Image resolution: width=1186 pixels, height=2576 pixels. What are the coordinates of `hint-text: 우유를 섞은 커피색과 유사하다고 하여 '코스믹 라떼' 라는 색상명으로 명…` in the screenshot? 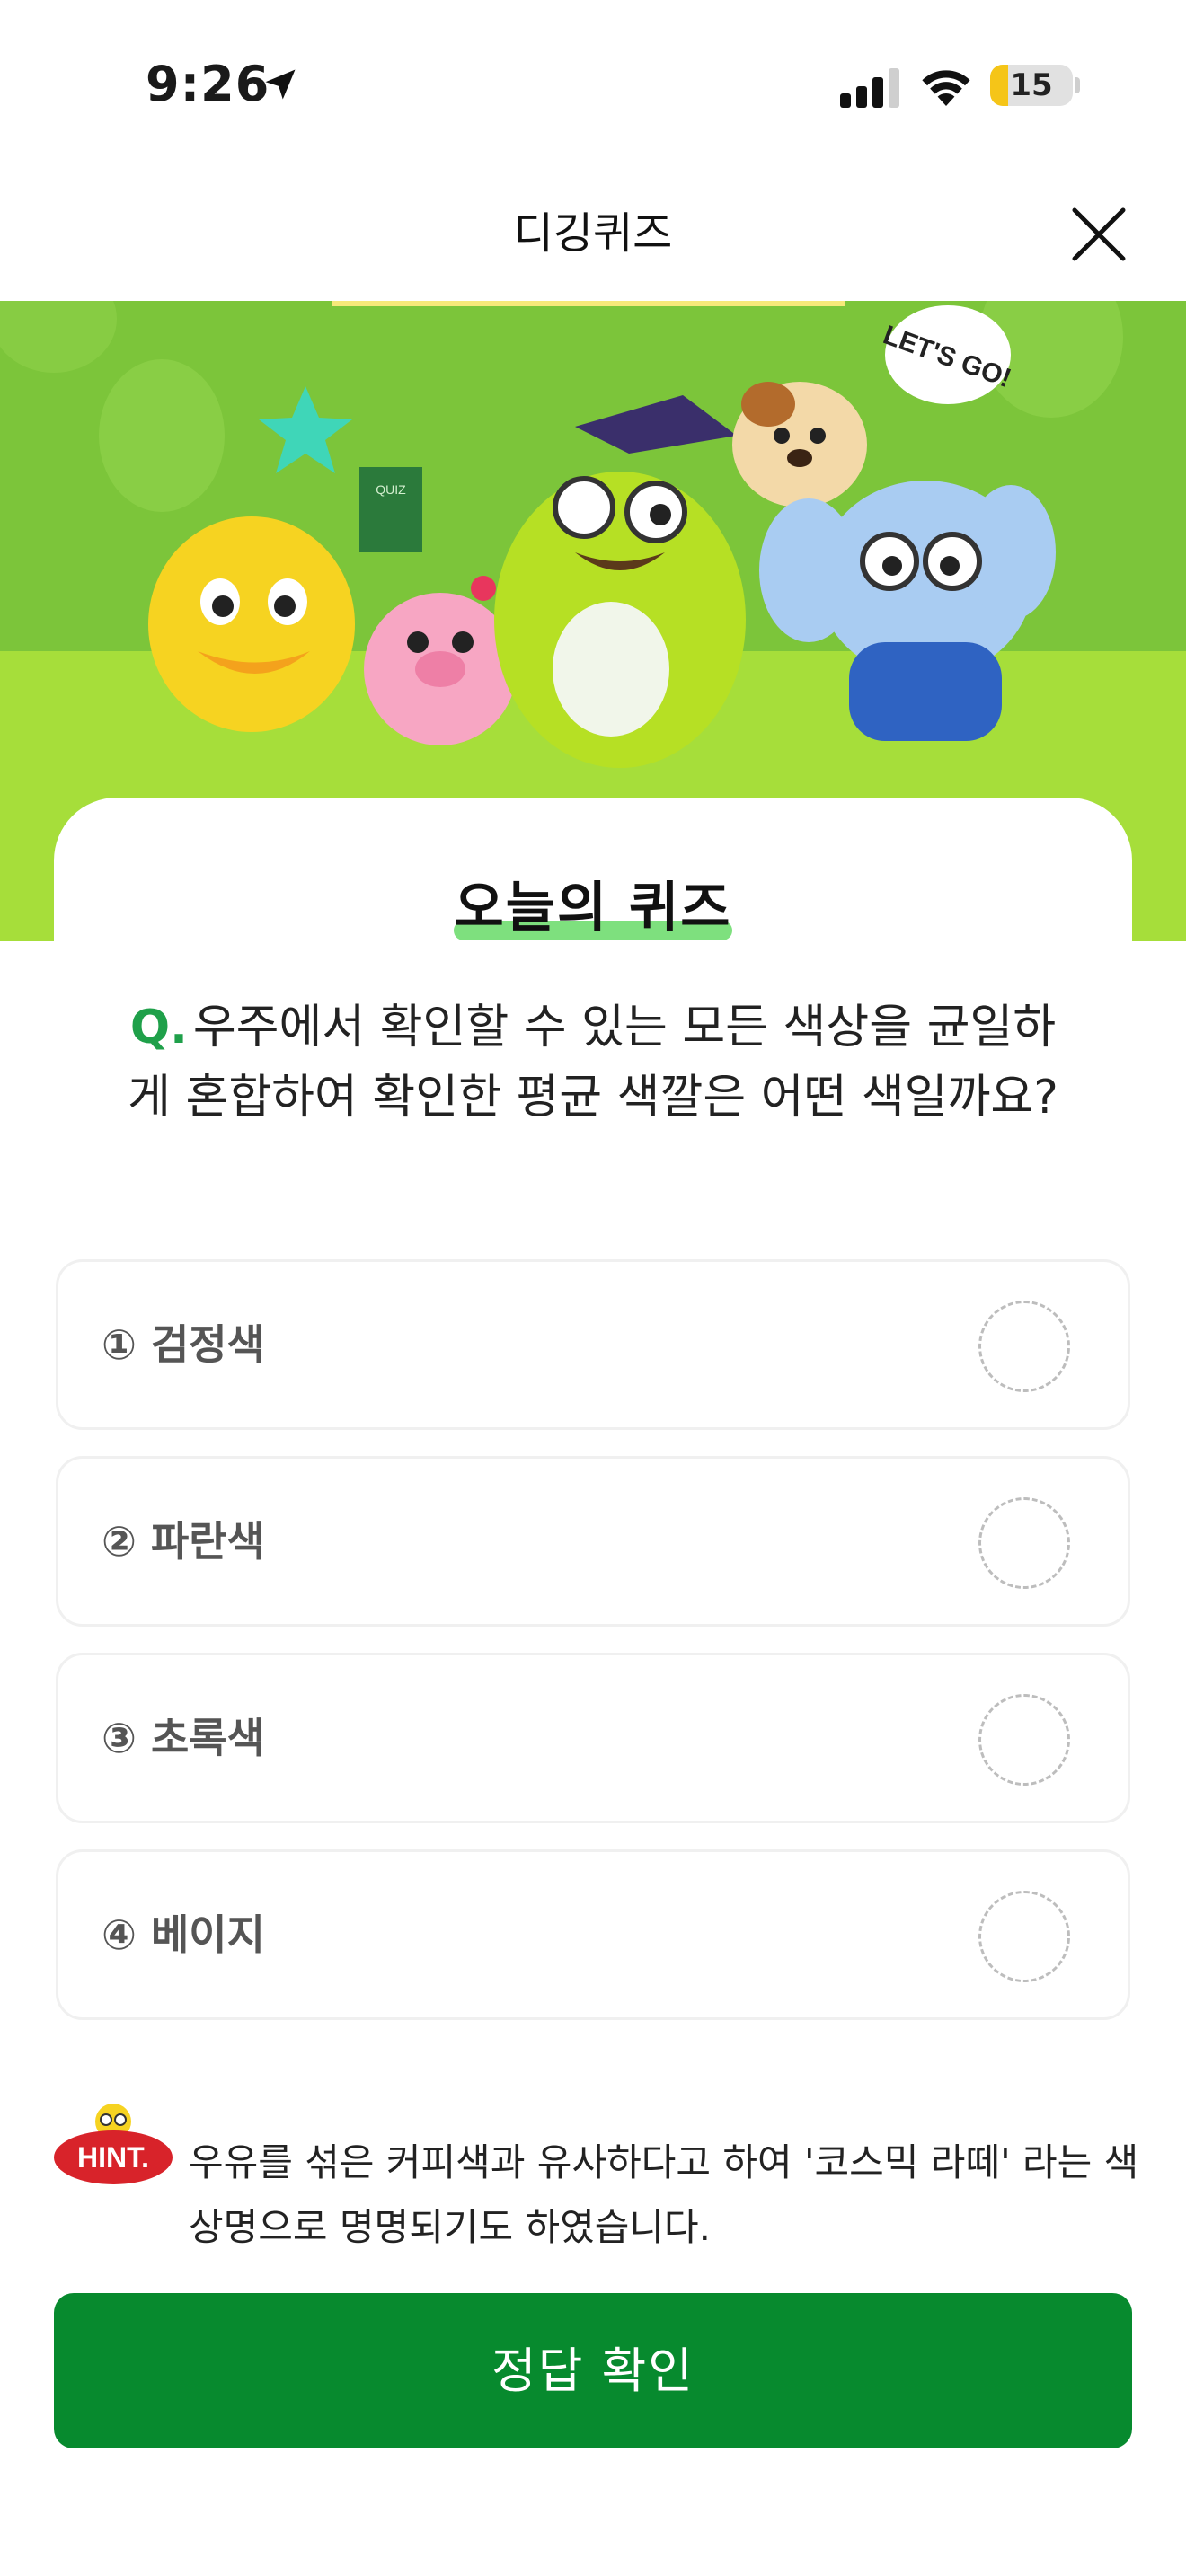 It's located at (664, 2194).